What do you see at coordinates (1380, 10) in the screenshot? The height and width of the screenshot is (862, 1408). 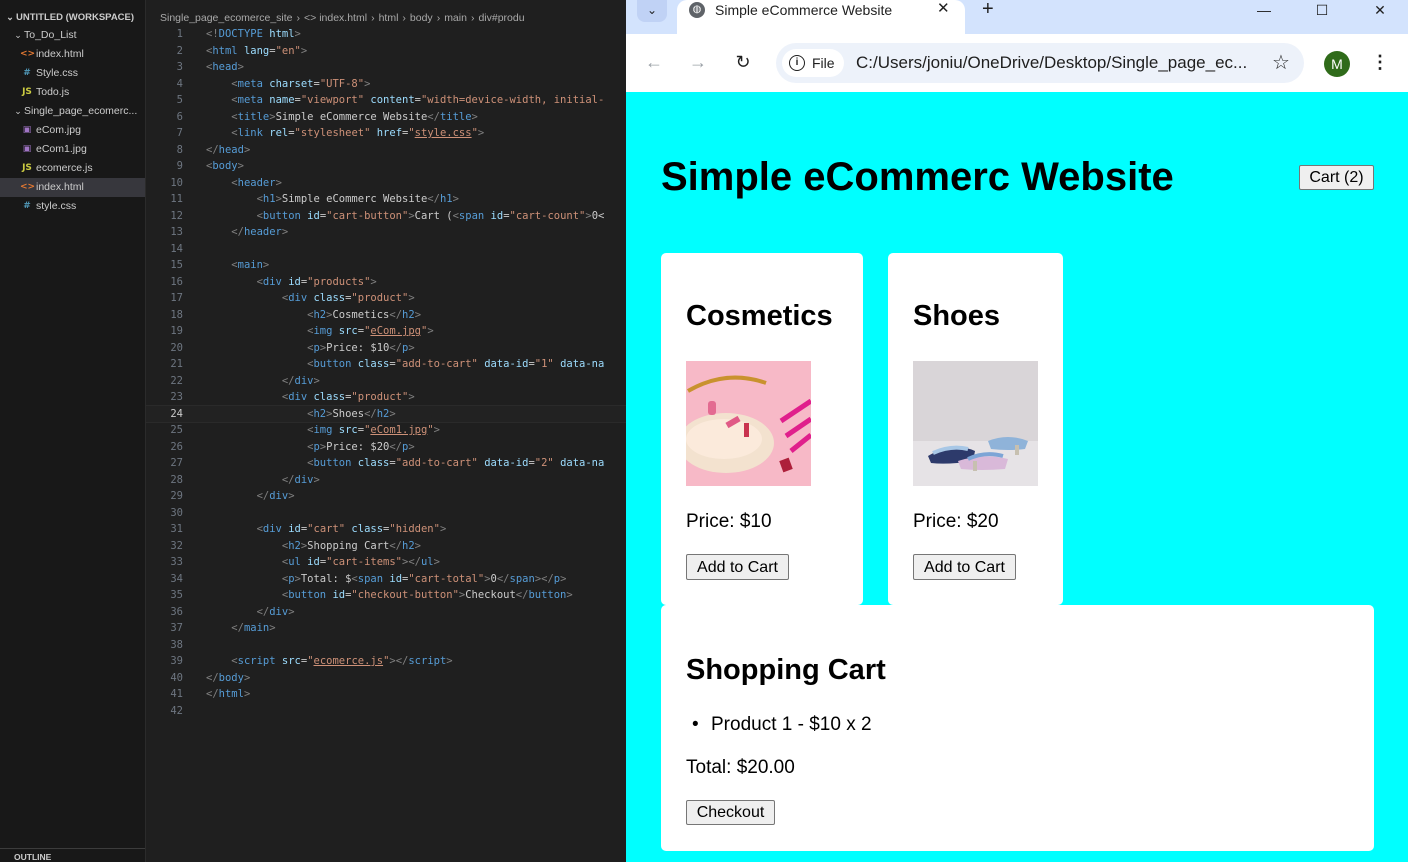 I see `close-window-button: ✕` at bounding box center [1380, 10].